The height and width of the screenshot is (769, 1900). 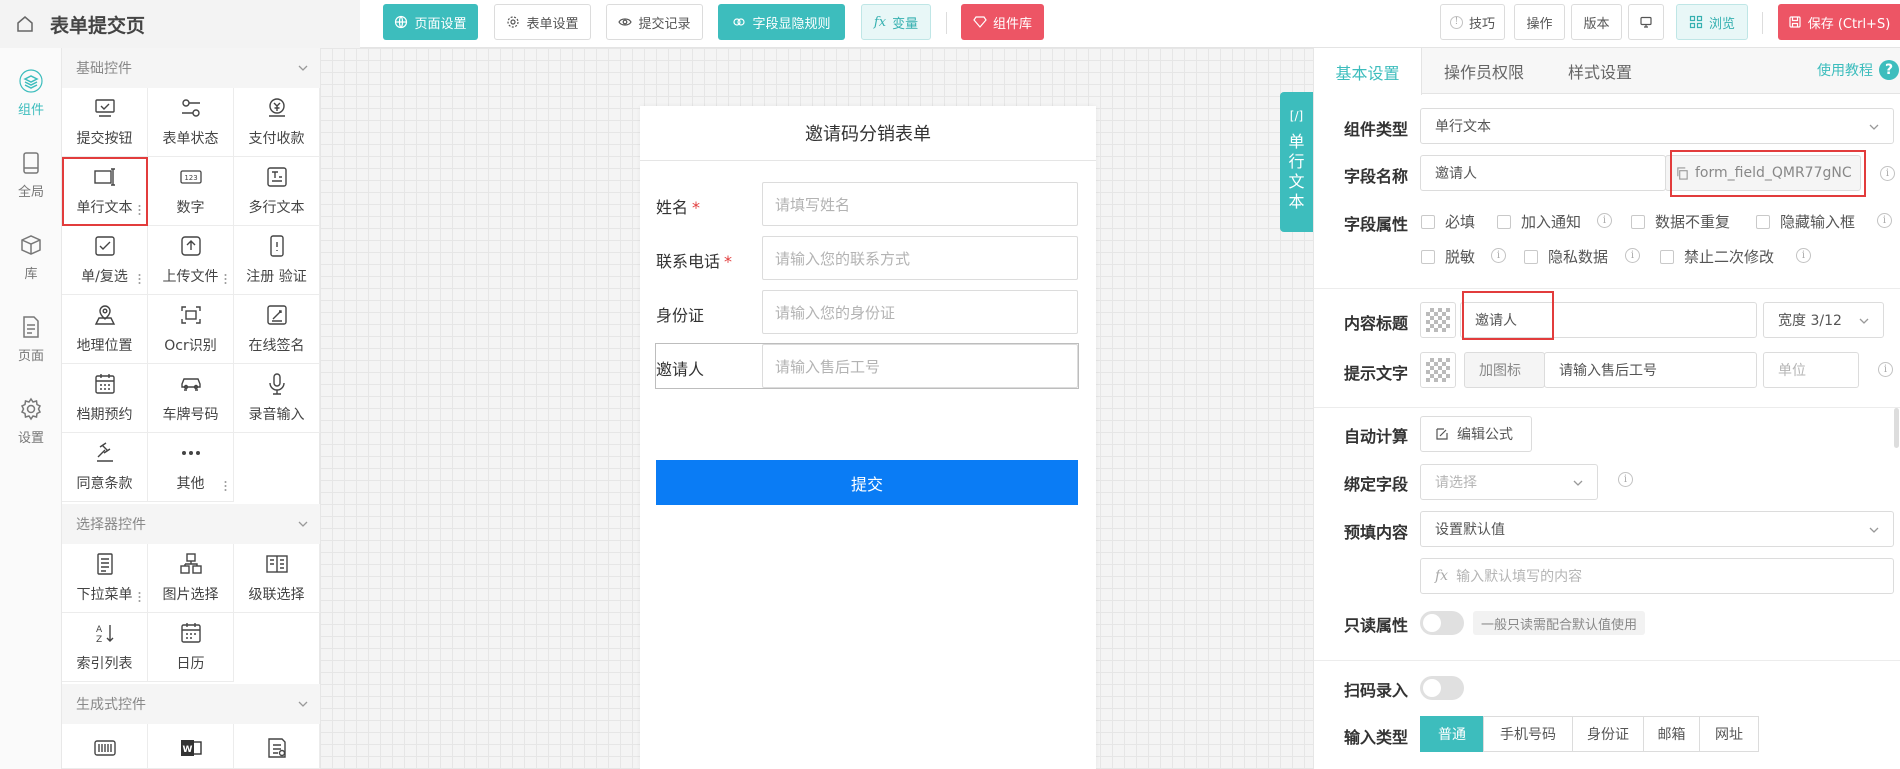 I want to click on component-multi-line-text: 多行文本, so click(x=277, y=191).